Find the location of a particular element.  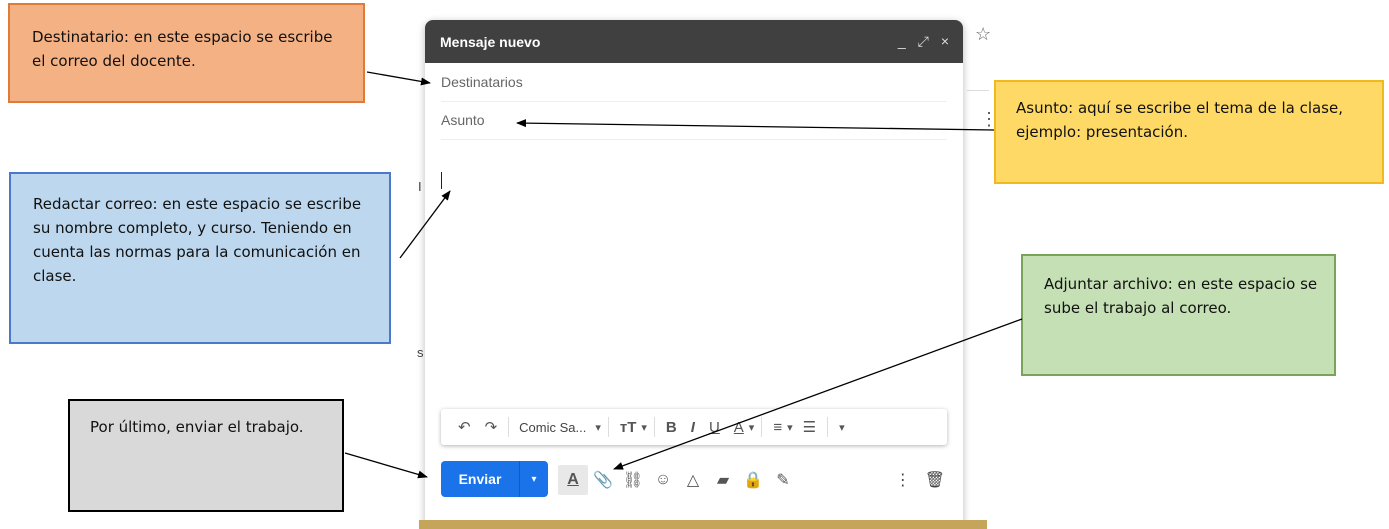

arrow-enviar is located at coordinates (386, 465).